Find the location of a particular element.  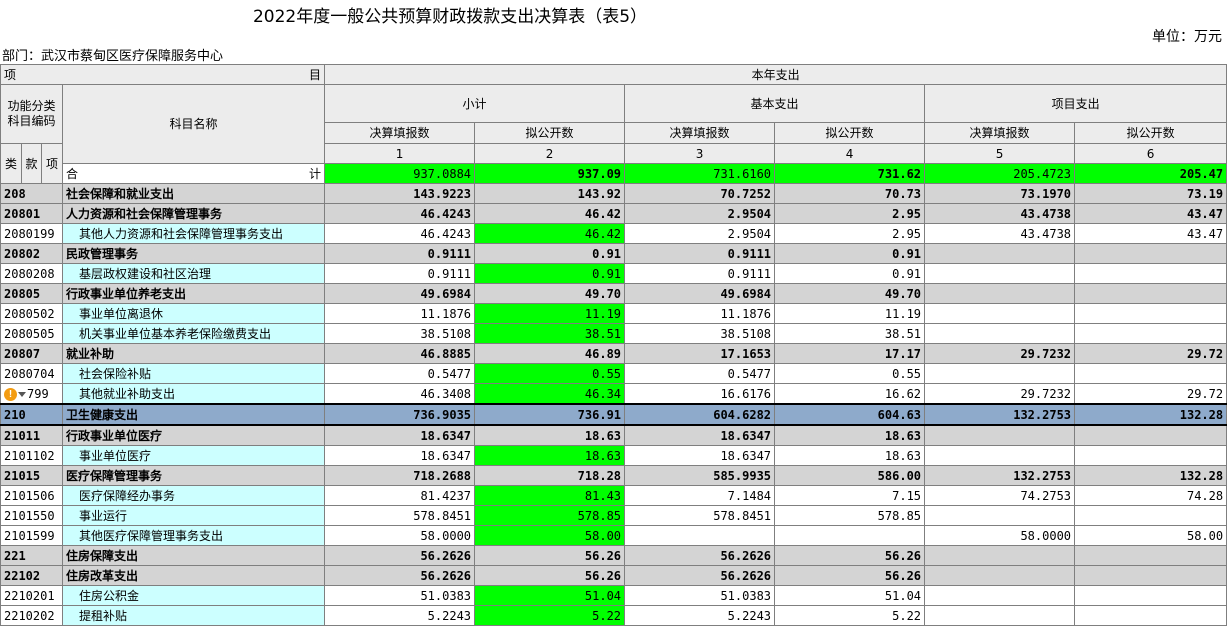

header-function-code: 功能分类 科目编码 is located at coordinates (31, 114).